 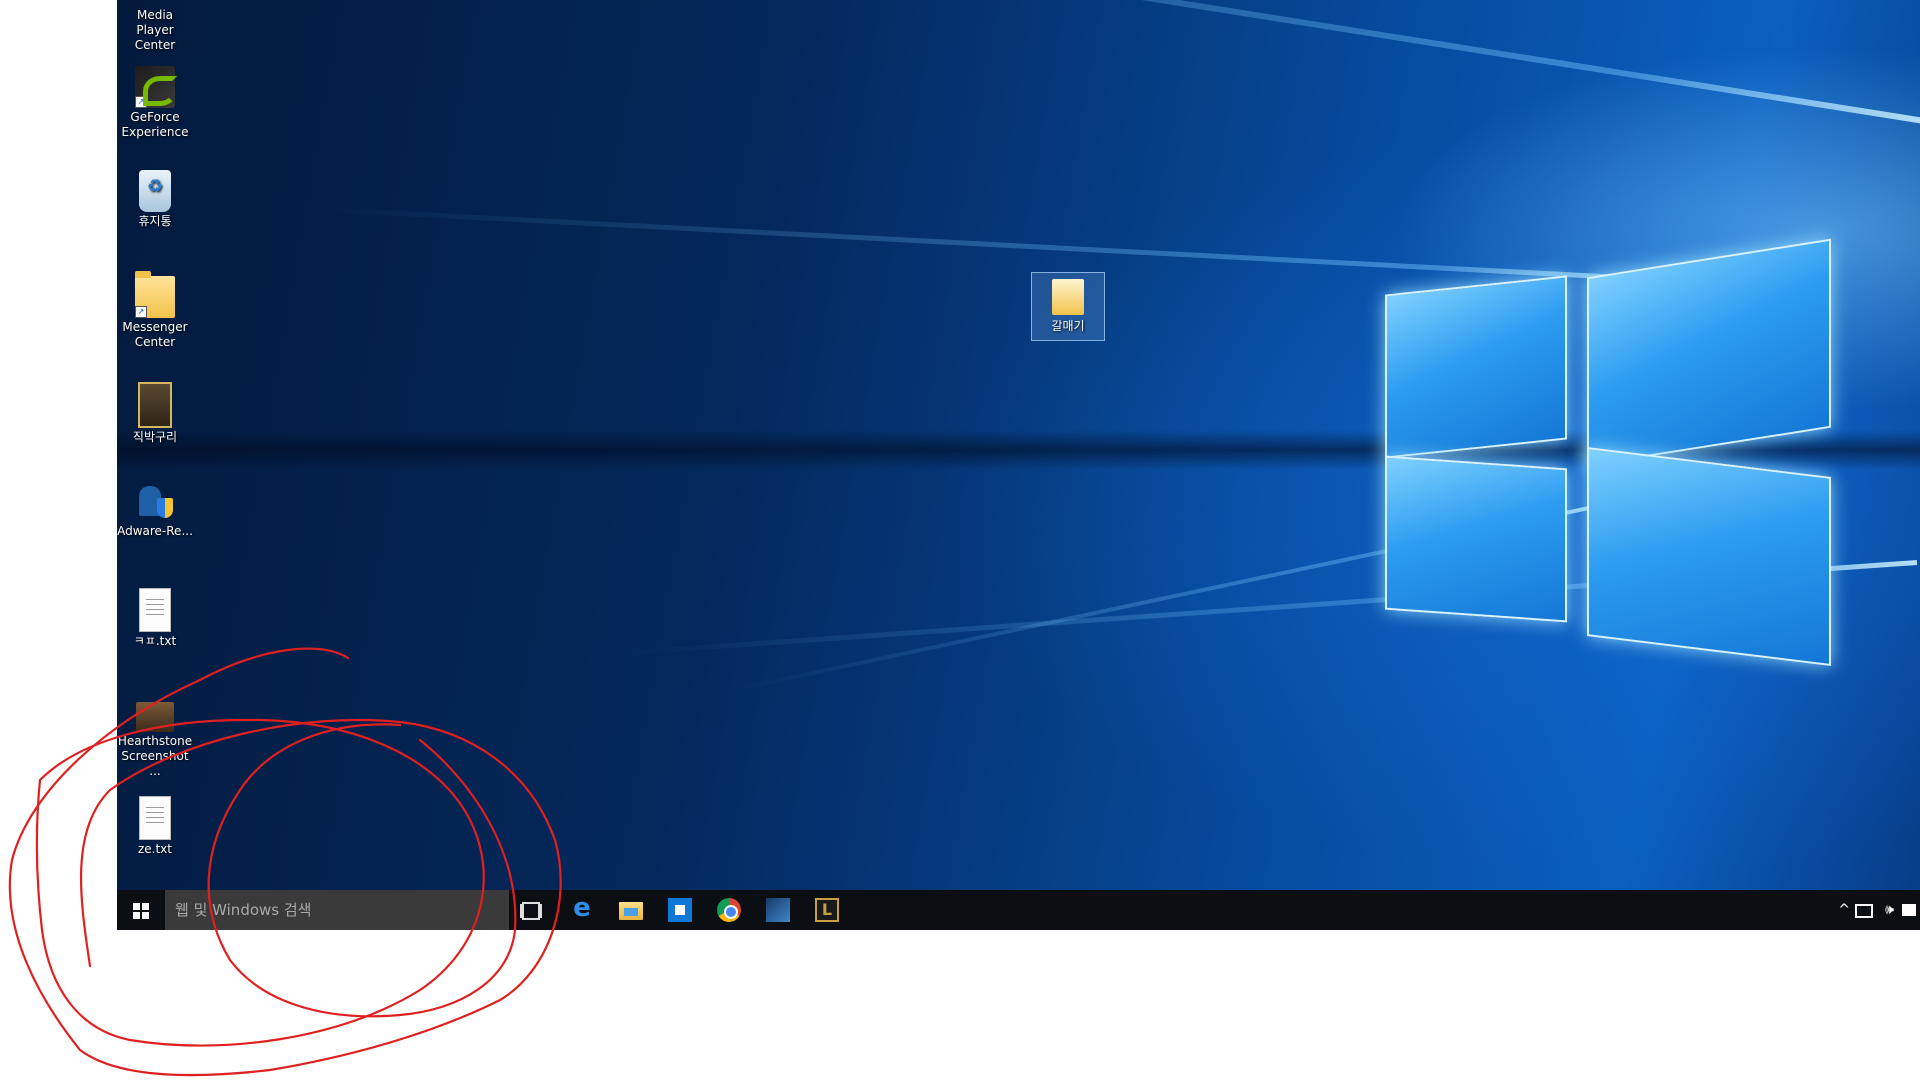 What do you see at coordinates (155, 294) in the screenshot?
I see `folder-icon: ↗` at bounding box center [155, 294].